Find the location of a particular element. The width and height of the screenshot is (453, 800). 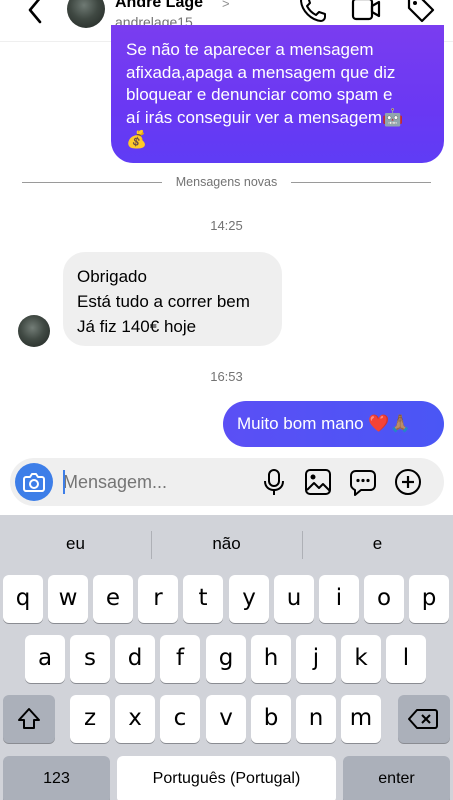

key: m is located at coordinates (361, 719).